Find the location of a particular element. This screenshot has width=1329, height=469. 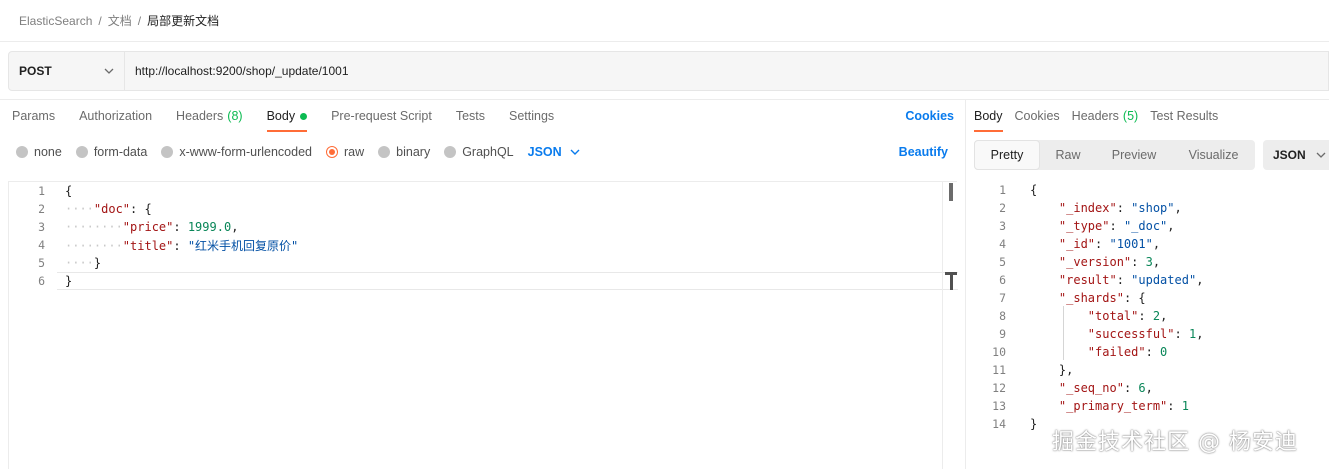

code-text: "_primary_term": 1 is located at coordinates (1123, 406).